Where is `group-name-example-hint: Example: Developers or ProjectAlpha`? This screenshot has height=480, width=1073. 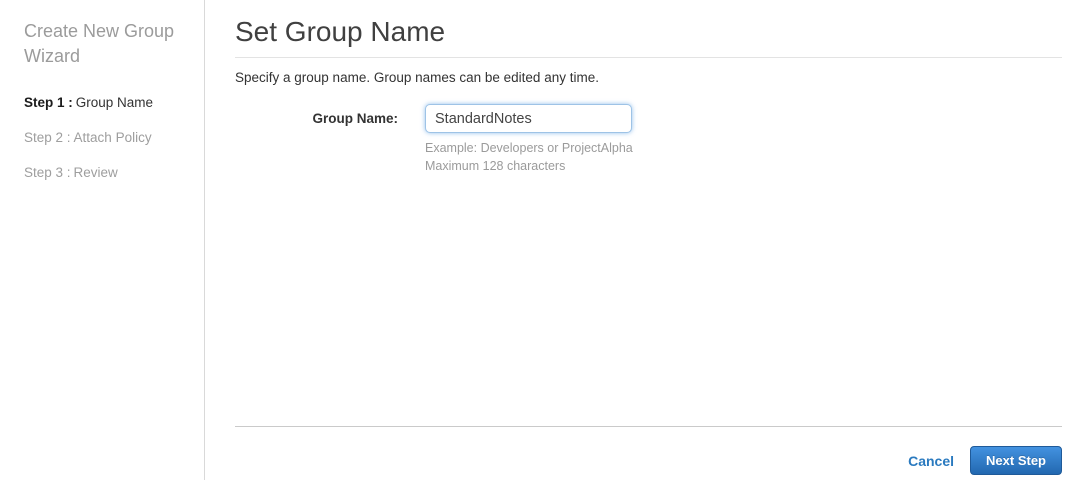 group-name-example-hint: Example: Developers or ProjectAlpha is located at coordinates (529, 148).